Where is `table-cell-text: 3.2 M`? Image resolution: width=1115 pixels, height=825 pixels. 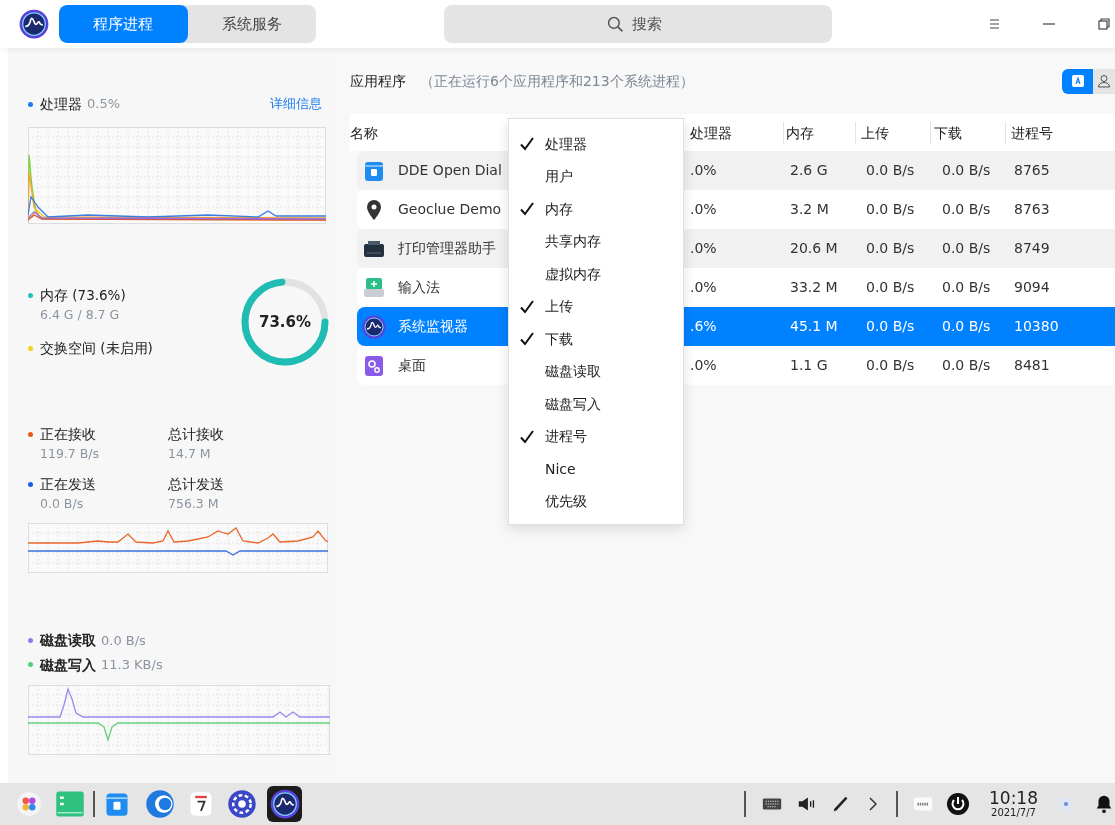 table-cell-text: 3.2 M is located at coordinates (809, 209).